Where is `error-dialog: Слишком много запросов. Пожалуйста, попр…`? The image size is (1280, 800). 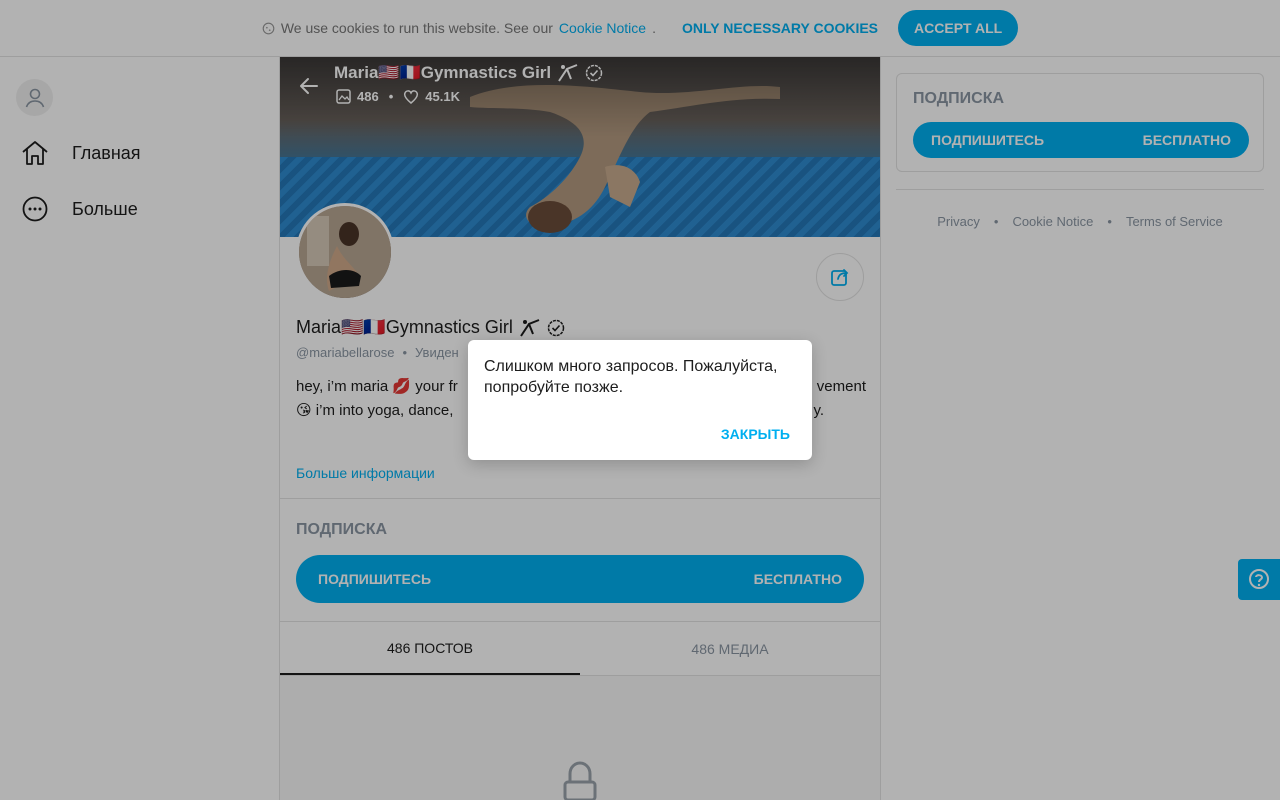 error-dialog: Слишком много запросов. Пожалуйста, попр… is located at coordinates (640, 400).